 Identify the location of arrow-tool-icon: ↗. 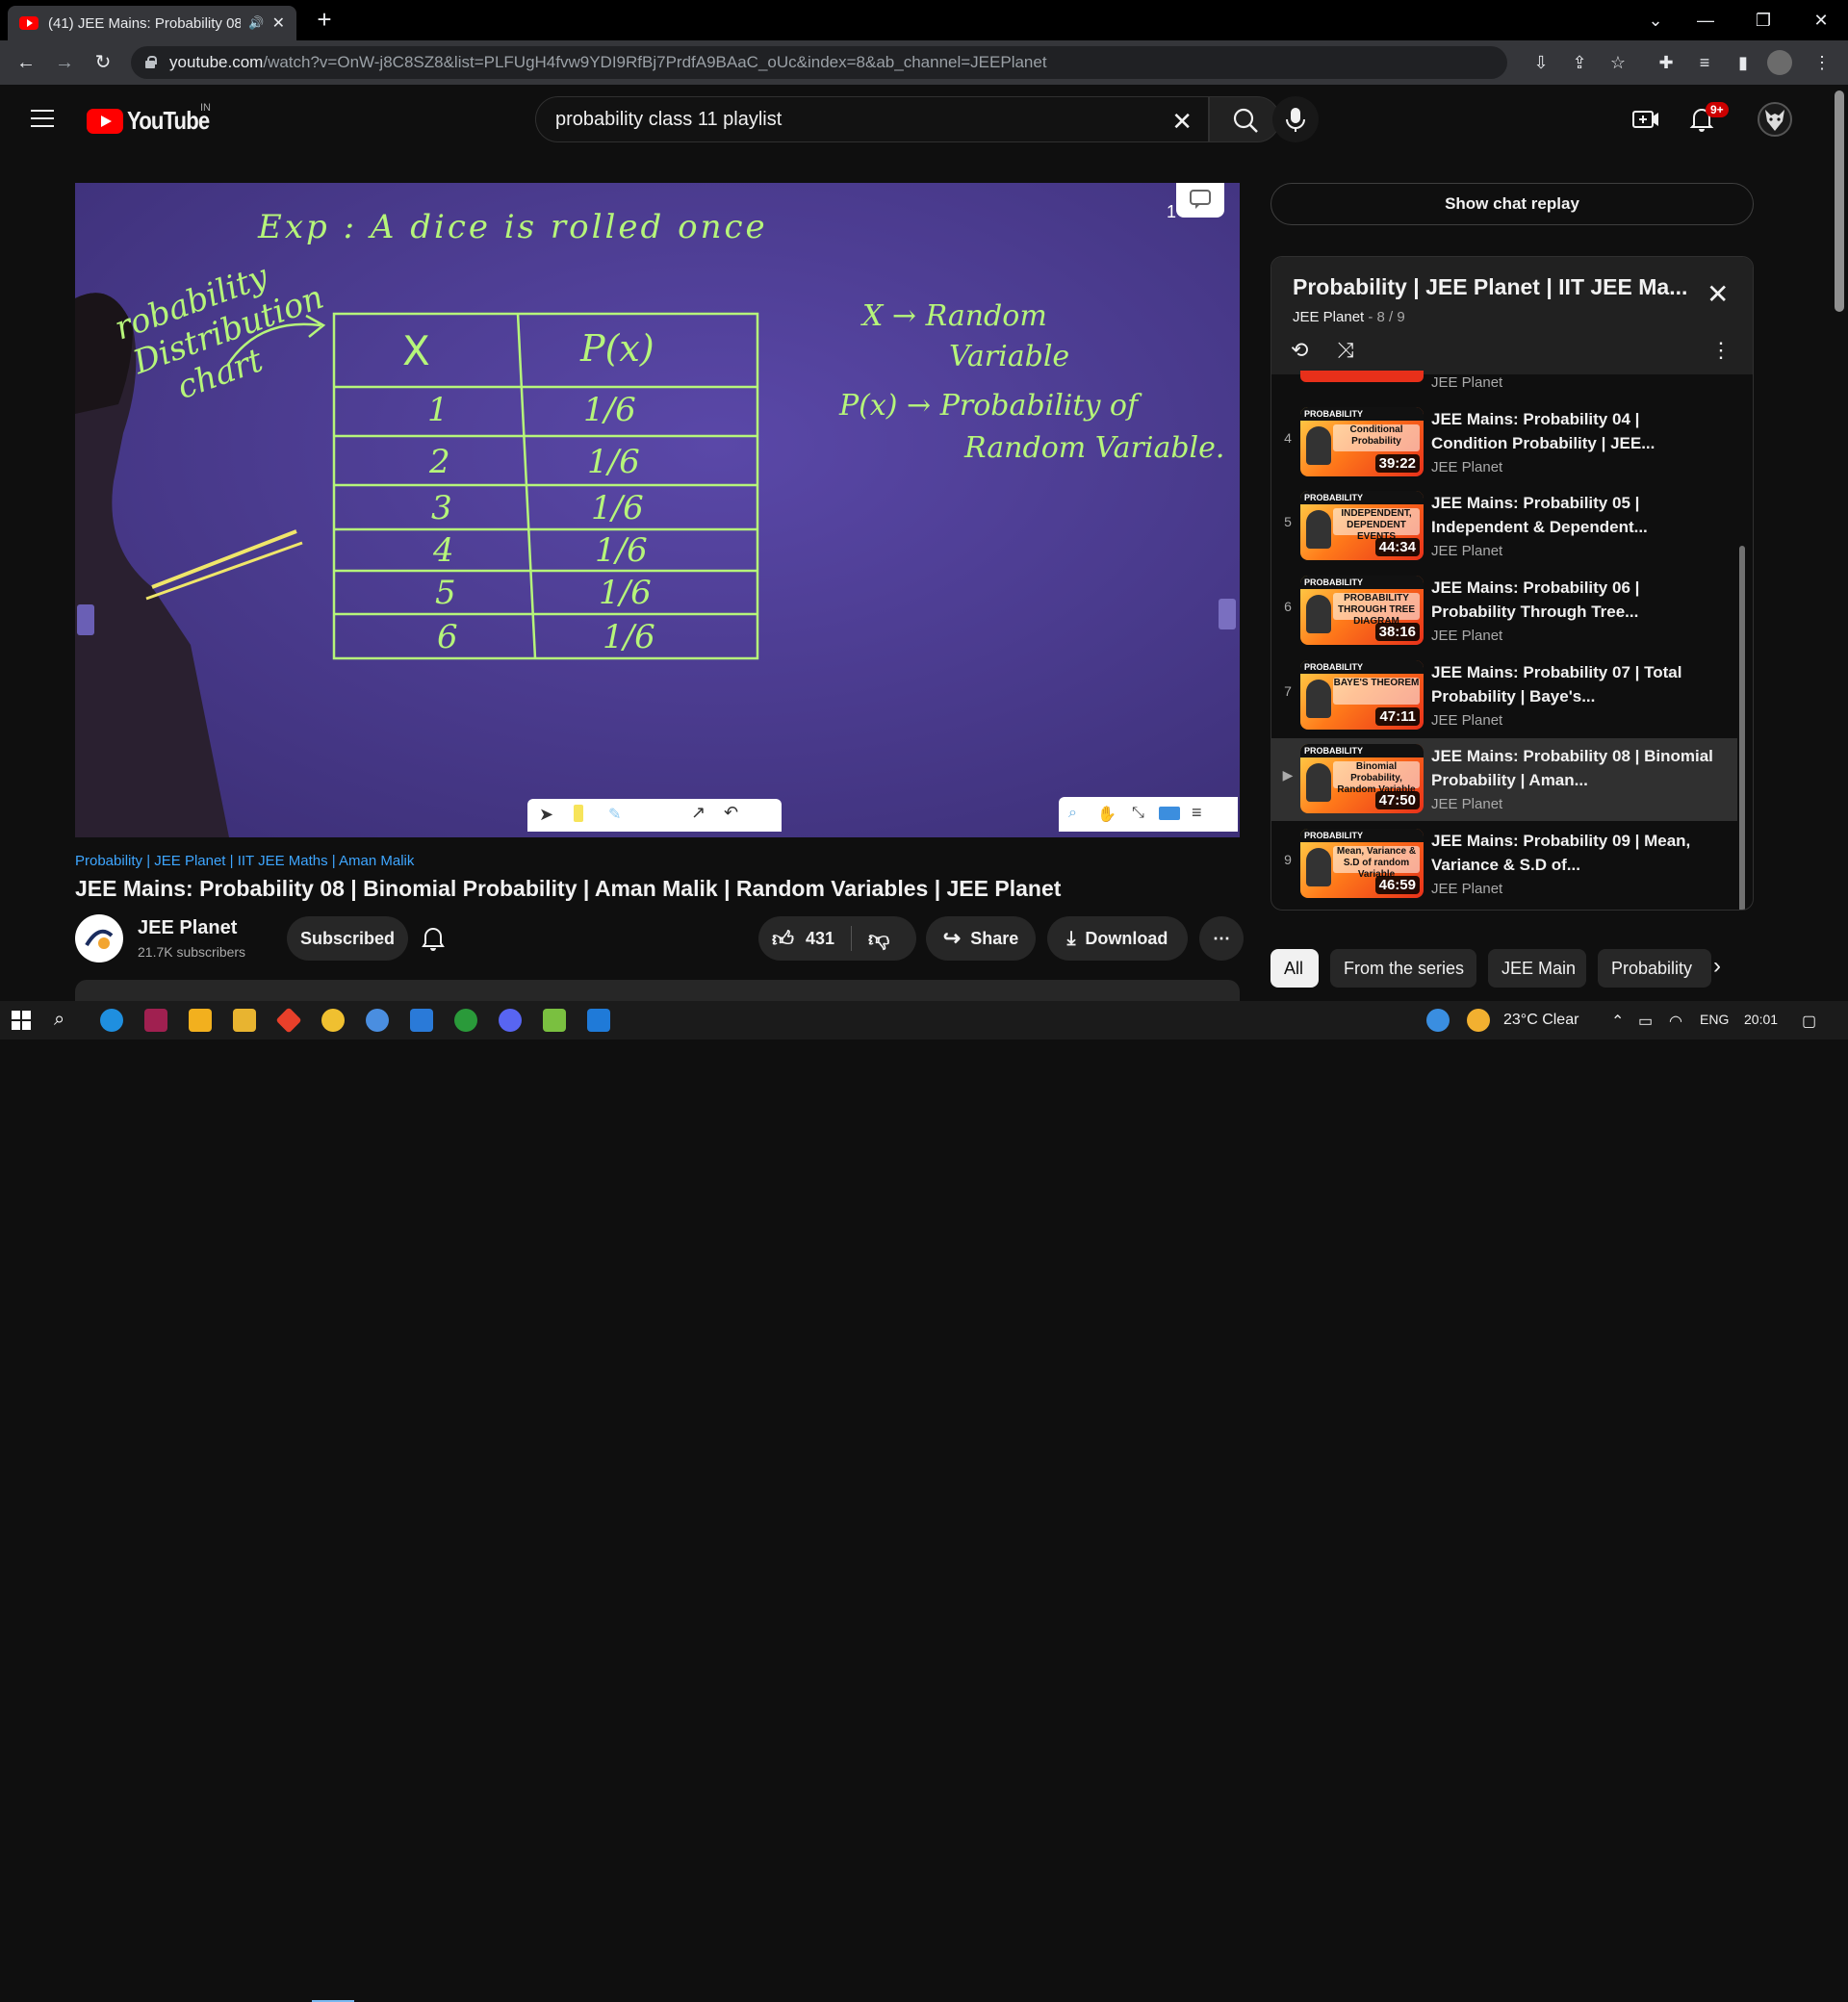
(698, 813).